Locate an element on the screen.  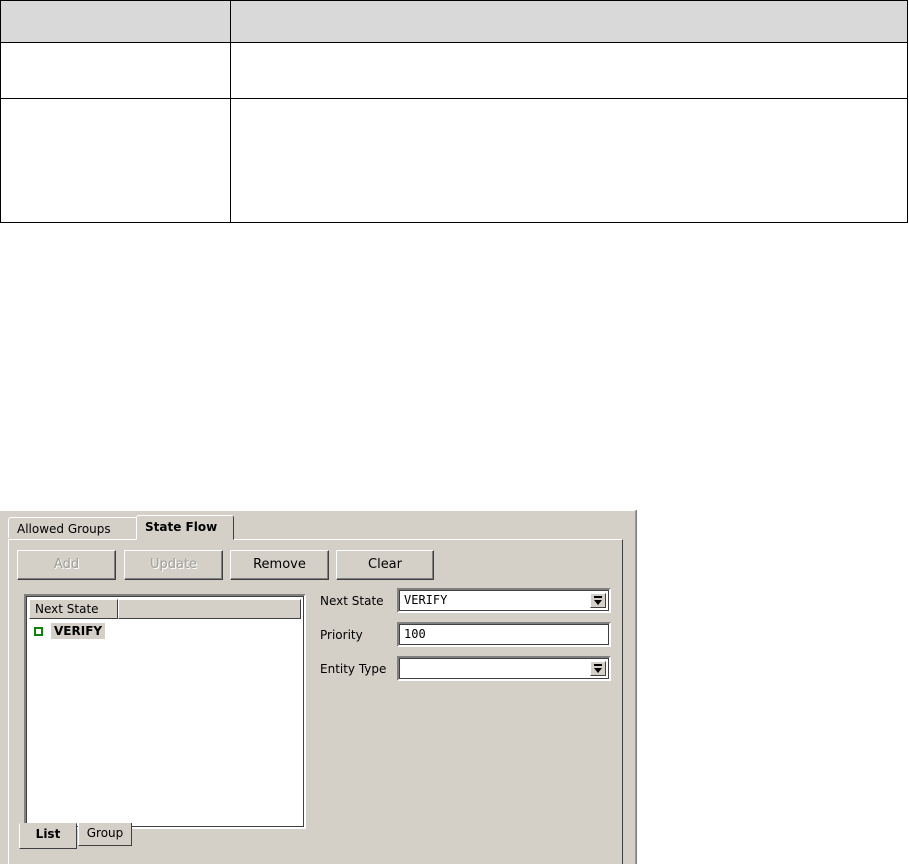
priority-value: 100 is located at coordinates (415, 634).